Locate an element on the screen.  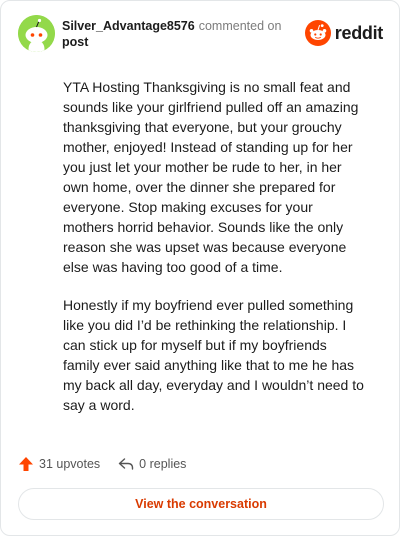
upvote-stat: 31 upvotes is located at coordinates (59, 464).